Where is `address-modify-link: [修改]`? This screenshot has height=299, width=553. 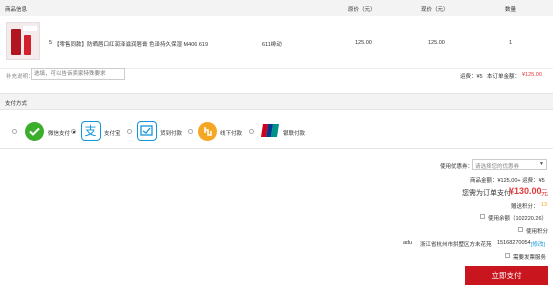
address-modify-link: [修改] is located at coordinates (538, 244).